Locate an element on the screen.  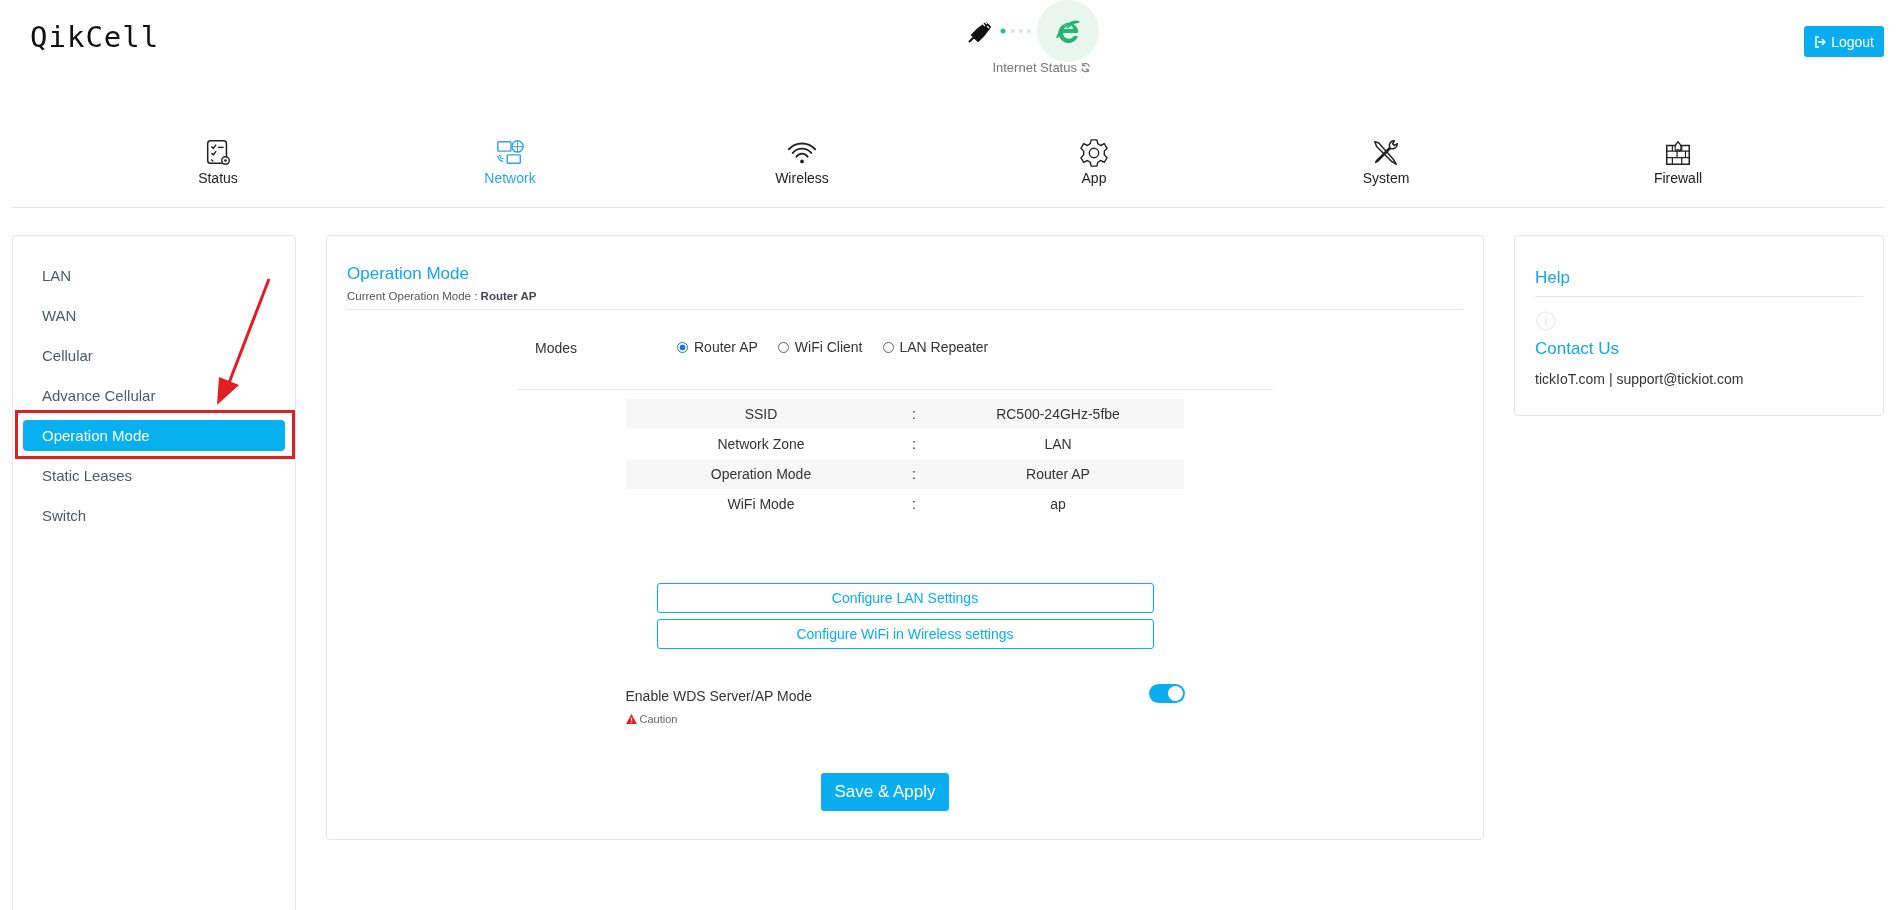
gear-icon is located at coordinates (1094, 153).